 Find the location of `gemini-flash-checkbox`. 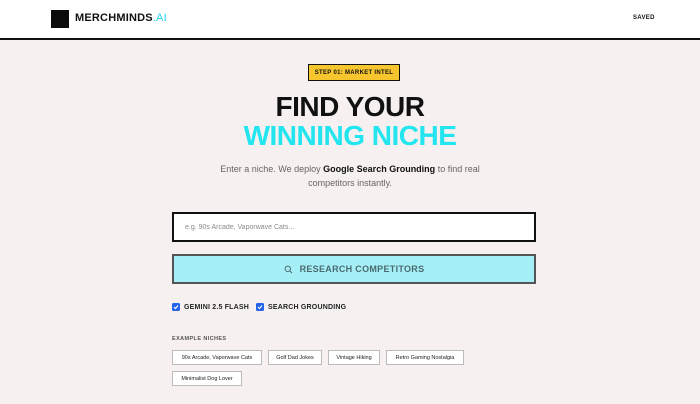

gemini-flash-checkbox is located at coordinates (176, 307).